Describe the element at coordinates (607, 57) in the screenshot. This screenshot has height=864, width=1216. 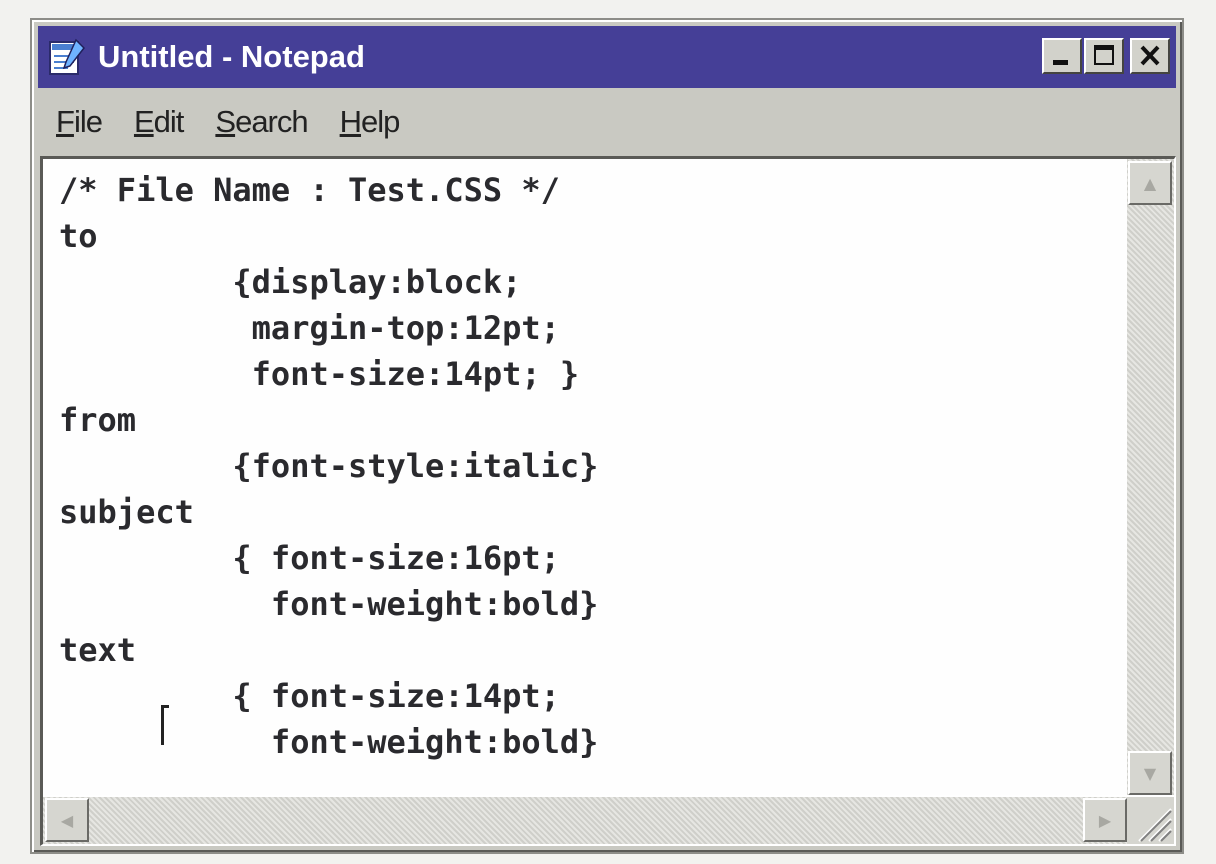
I see `title-bar: Untitled - Notepad` at that location.